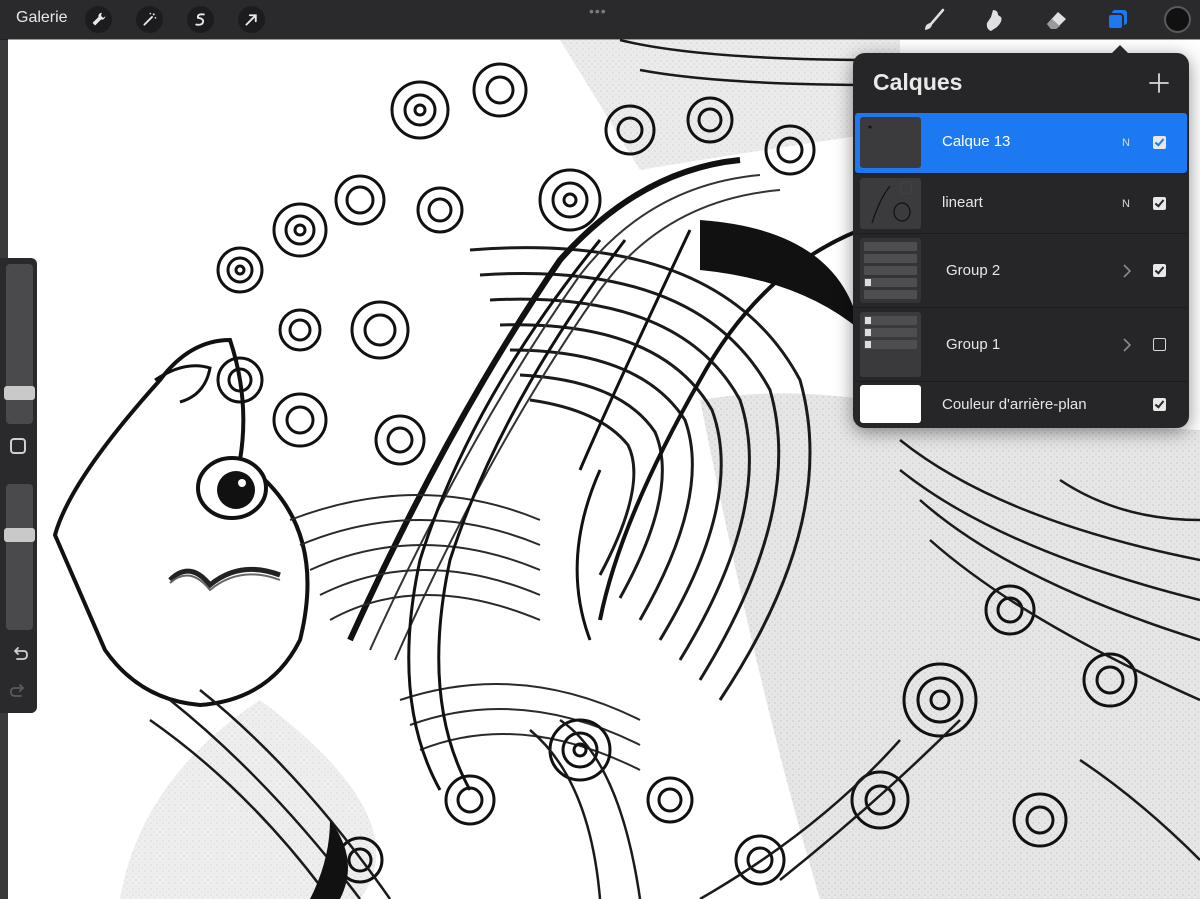 The width and height of the screenshot is (1200, 899). I want to click on opacity-slider-knob, so click(19, 535).